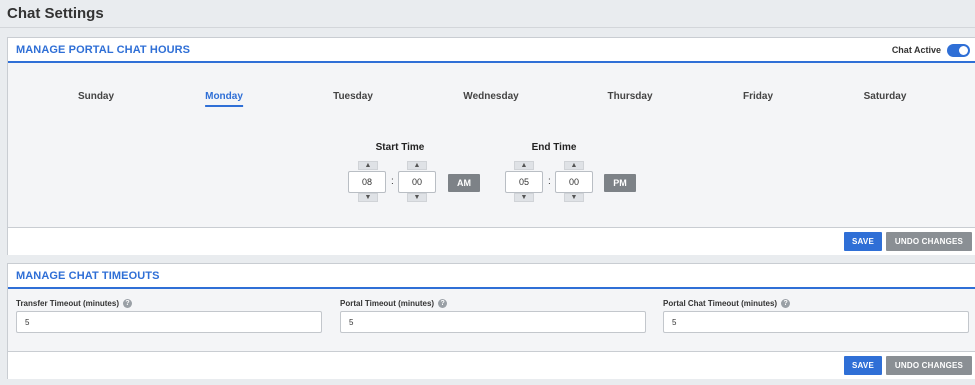 Image resolution: width=975 pixels, height=385 pixels. I want to click on portal-chat-timeout-label: Portal Chat Timeout (minutes) ?, so click(727, 303).